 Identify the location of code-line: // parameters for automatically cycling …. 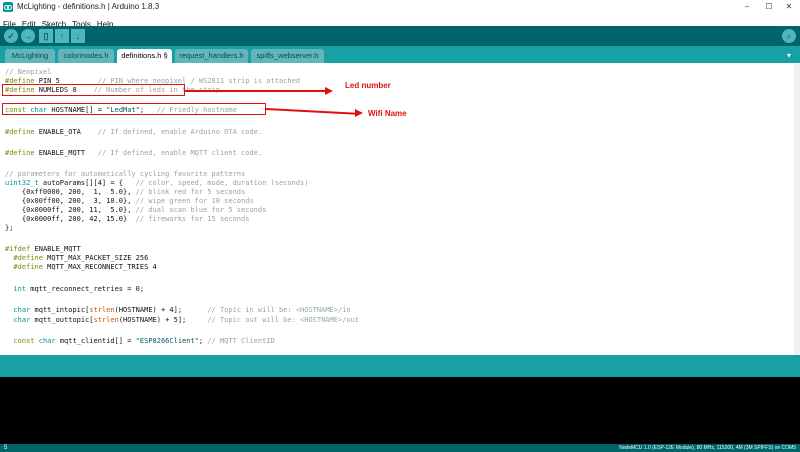
(125, 174).